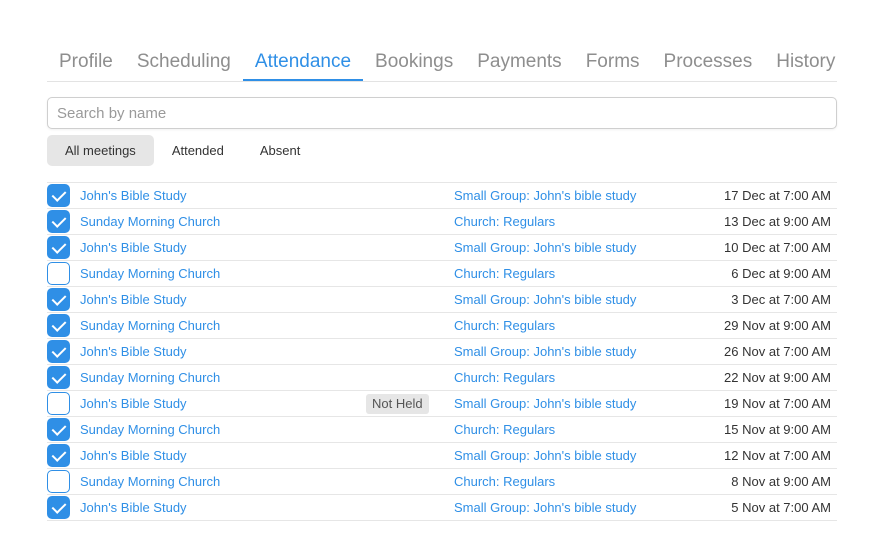 Image resolution: width=885 pixels, height=549 pixels. I want to click on filter-attended: Attended, so click(198, 150).